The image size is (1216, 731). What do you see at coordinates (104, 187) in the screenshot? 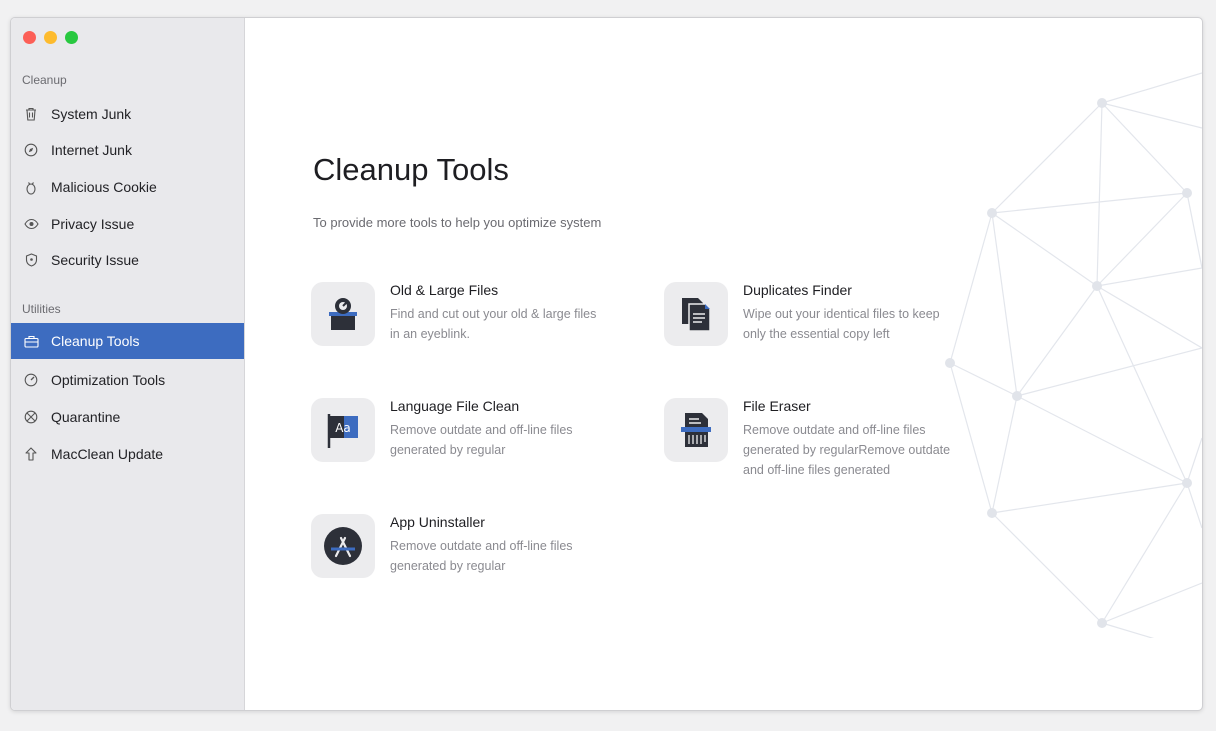
I see `sidebar-item-label: Malicious Cookie` at bounding box center [104, 187].